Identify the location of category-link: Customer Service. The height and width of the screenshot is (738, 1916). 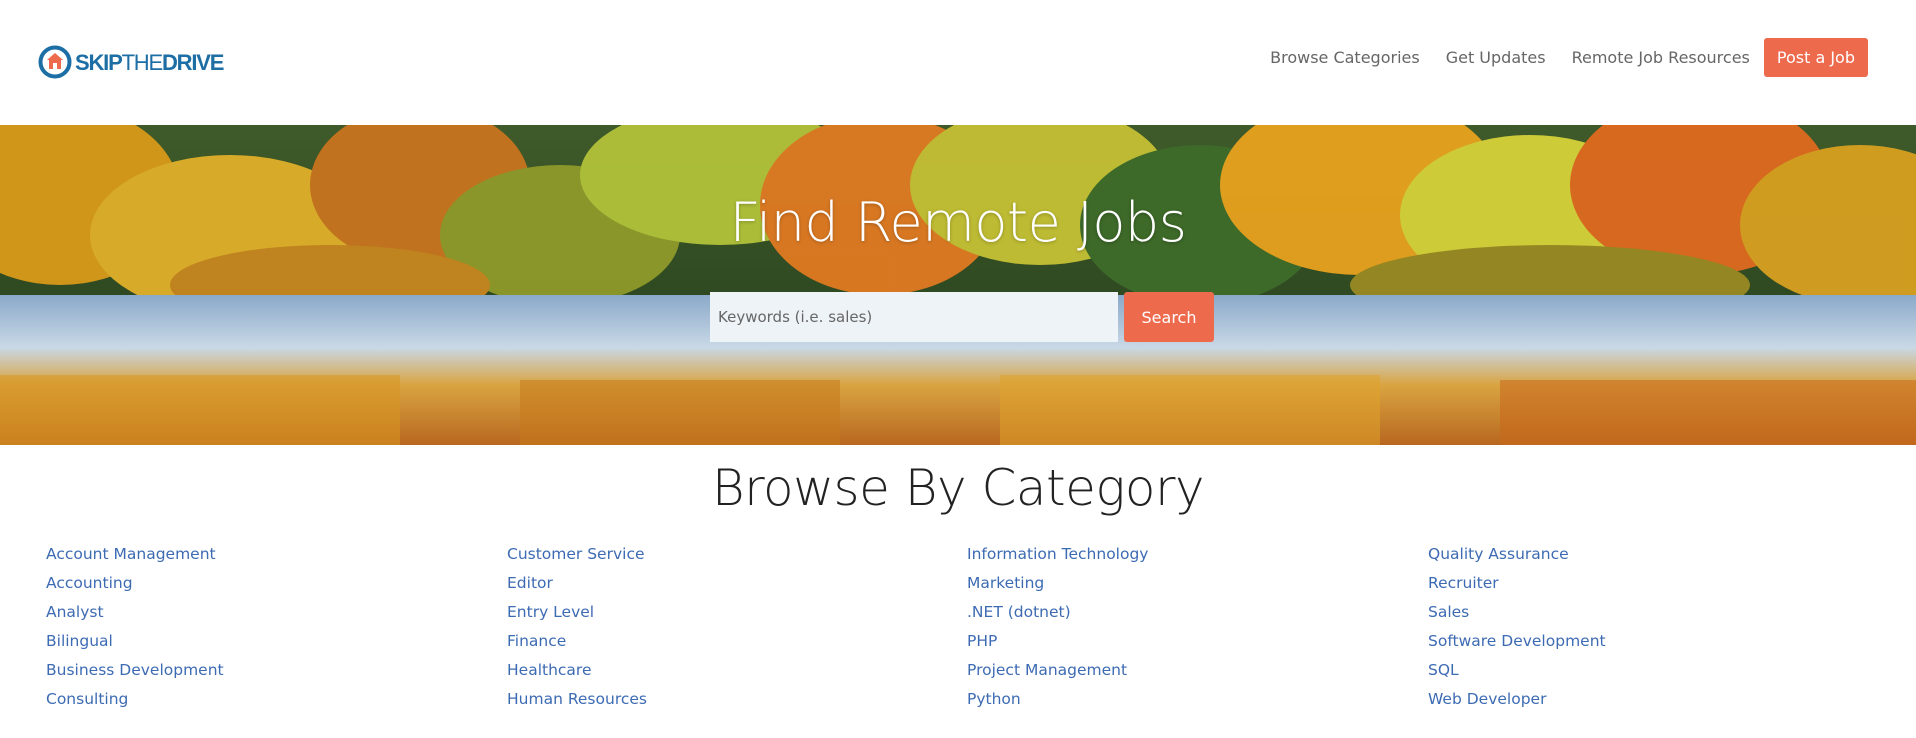
(577, 554).